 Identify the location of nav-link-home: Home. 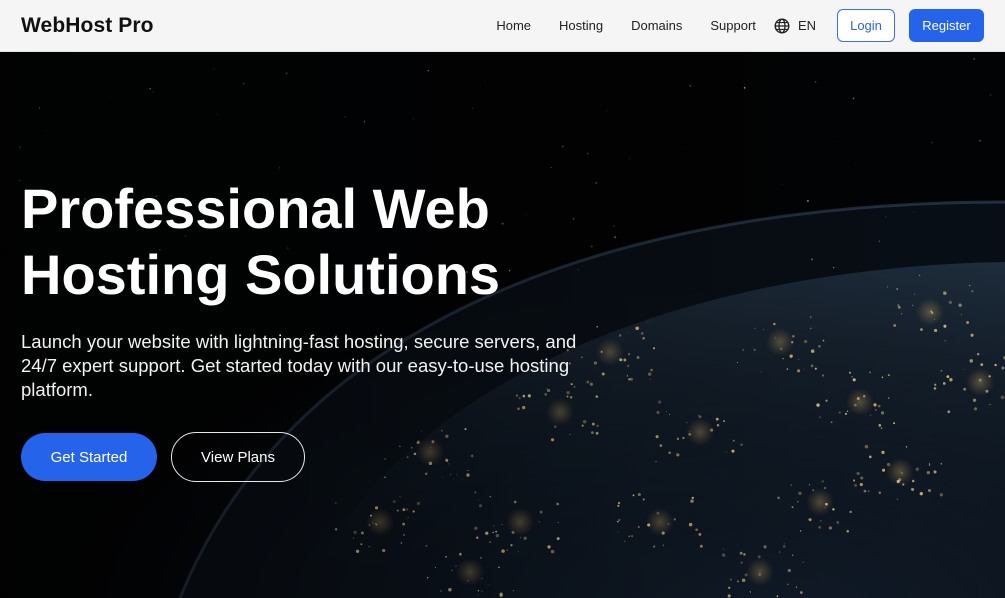
(520, 25).